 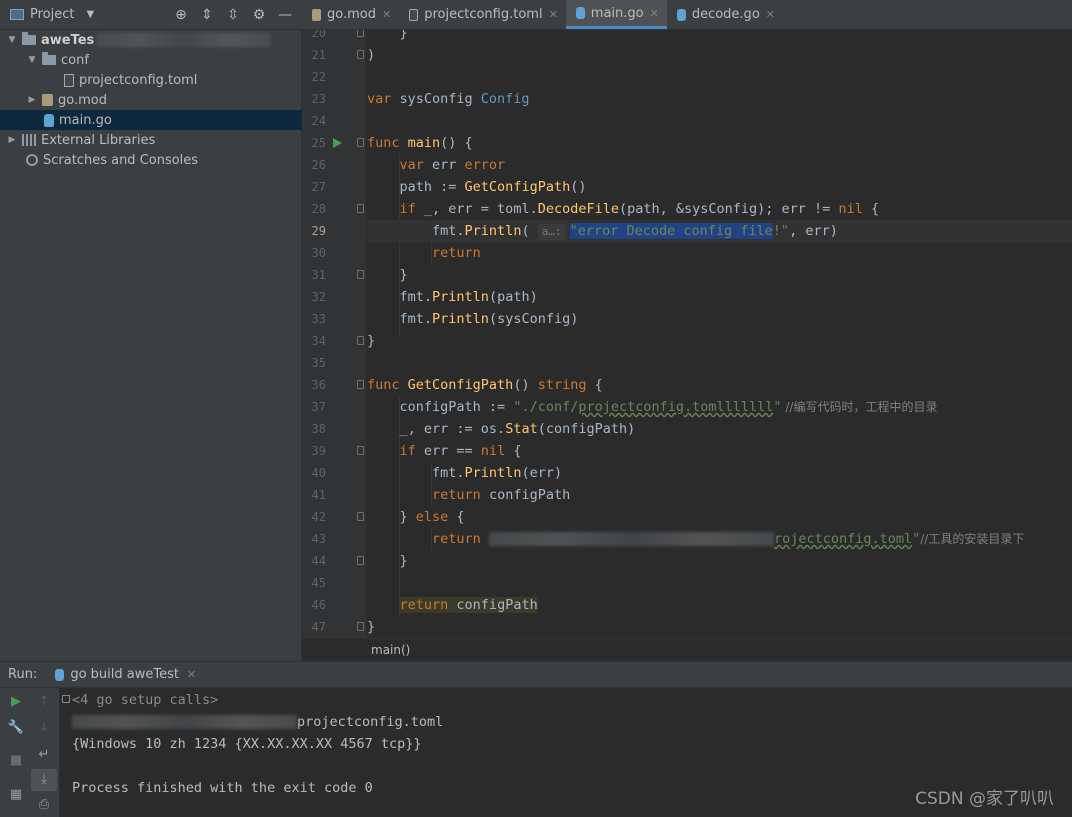 I want to click on expand-all-icon: ⇕, so click(x=207, y=15).